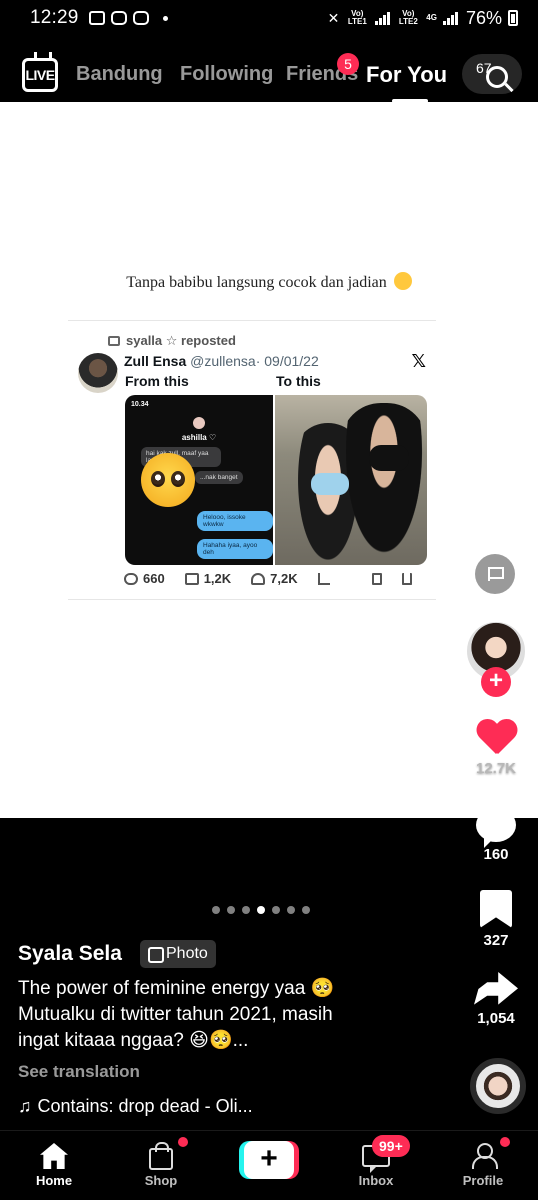  I want to click on follow-button: +, so click(496, 682).